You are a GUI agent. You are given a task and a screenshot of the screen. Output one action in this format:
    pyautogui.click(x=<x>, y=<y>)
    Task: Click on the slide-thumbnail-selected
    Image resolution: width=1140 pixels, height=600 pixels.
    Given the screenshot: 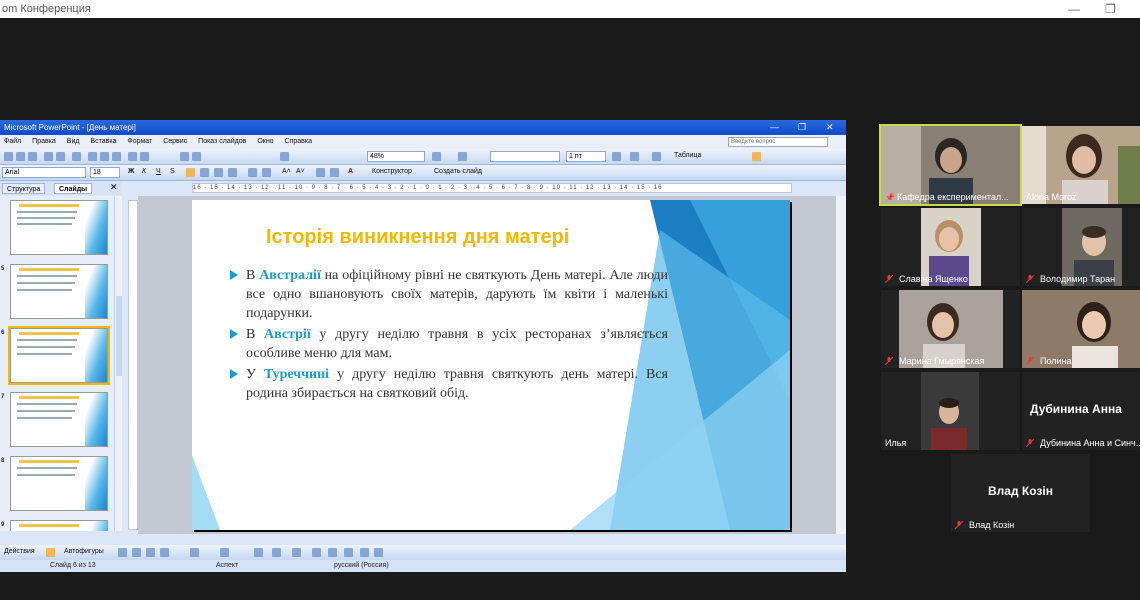 What is the action you would take?
    pyautogui.click(x=59, y=355)
    